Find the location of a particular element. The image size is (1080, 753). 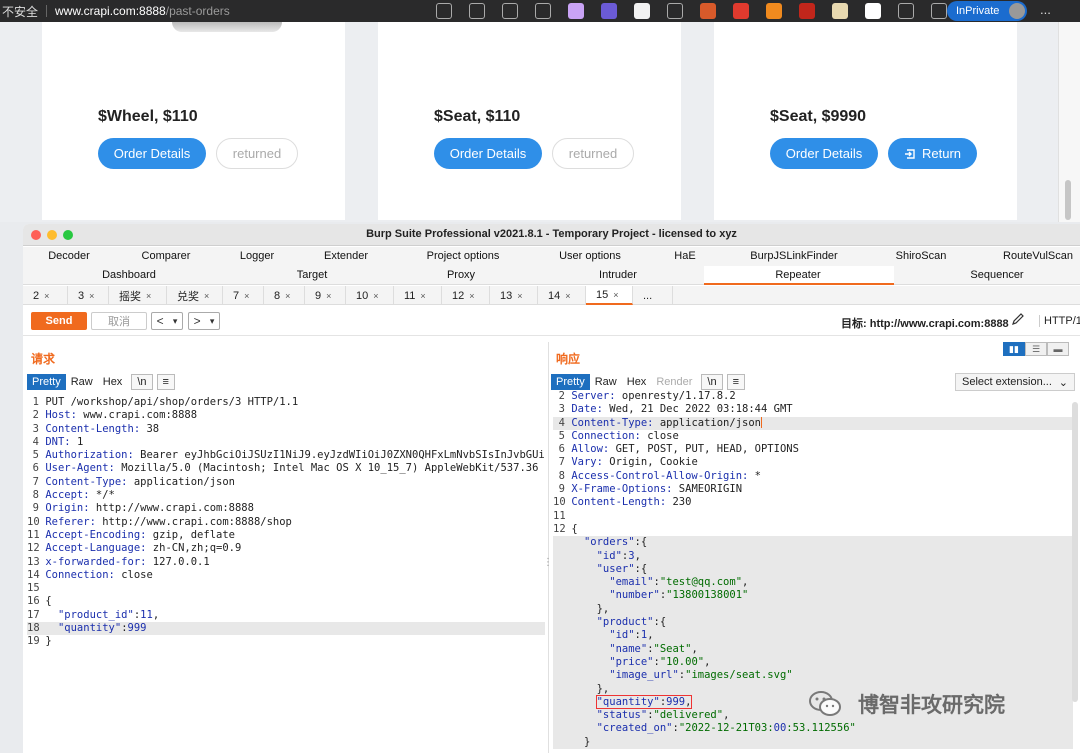

drag-handle-icon: ⋮ is located at coordinates (548, 562).